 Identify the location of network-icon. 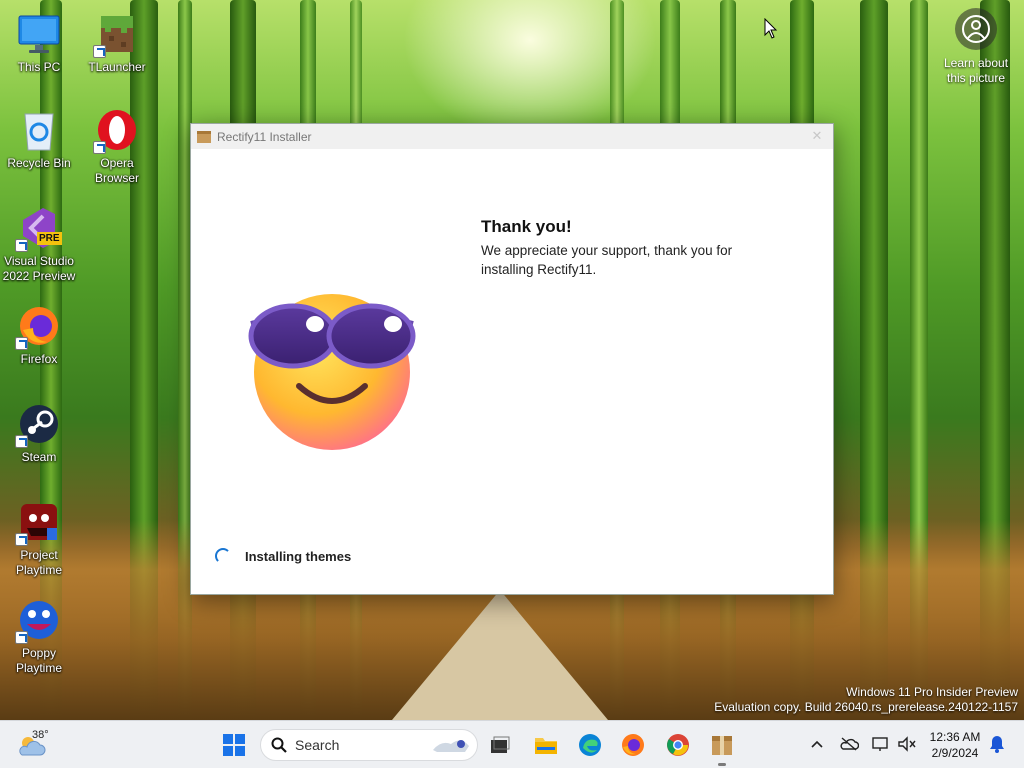
(880, 744).